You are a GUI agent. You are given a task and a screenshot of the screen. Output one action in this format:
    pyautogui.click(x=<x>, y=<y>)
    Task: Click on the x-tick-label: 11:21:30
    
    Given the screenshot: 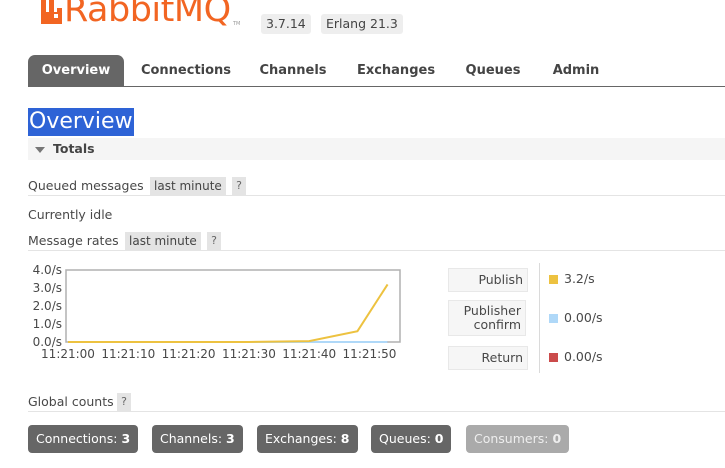 What is the action you would take?
    pyautogui.click(x=249, y=354)
    